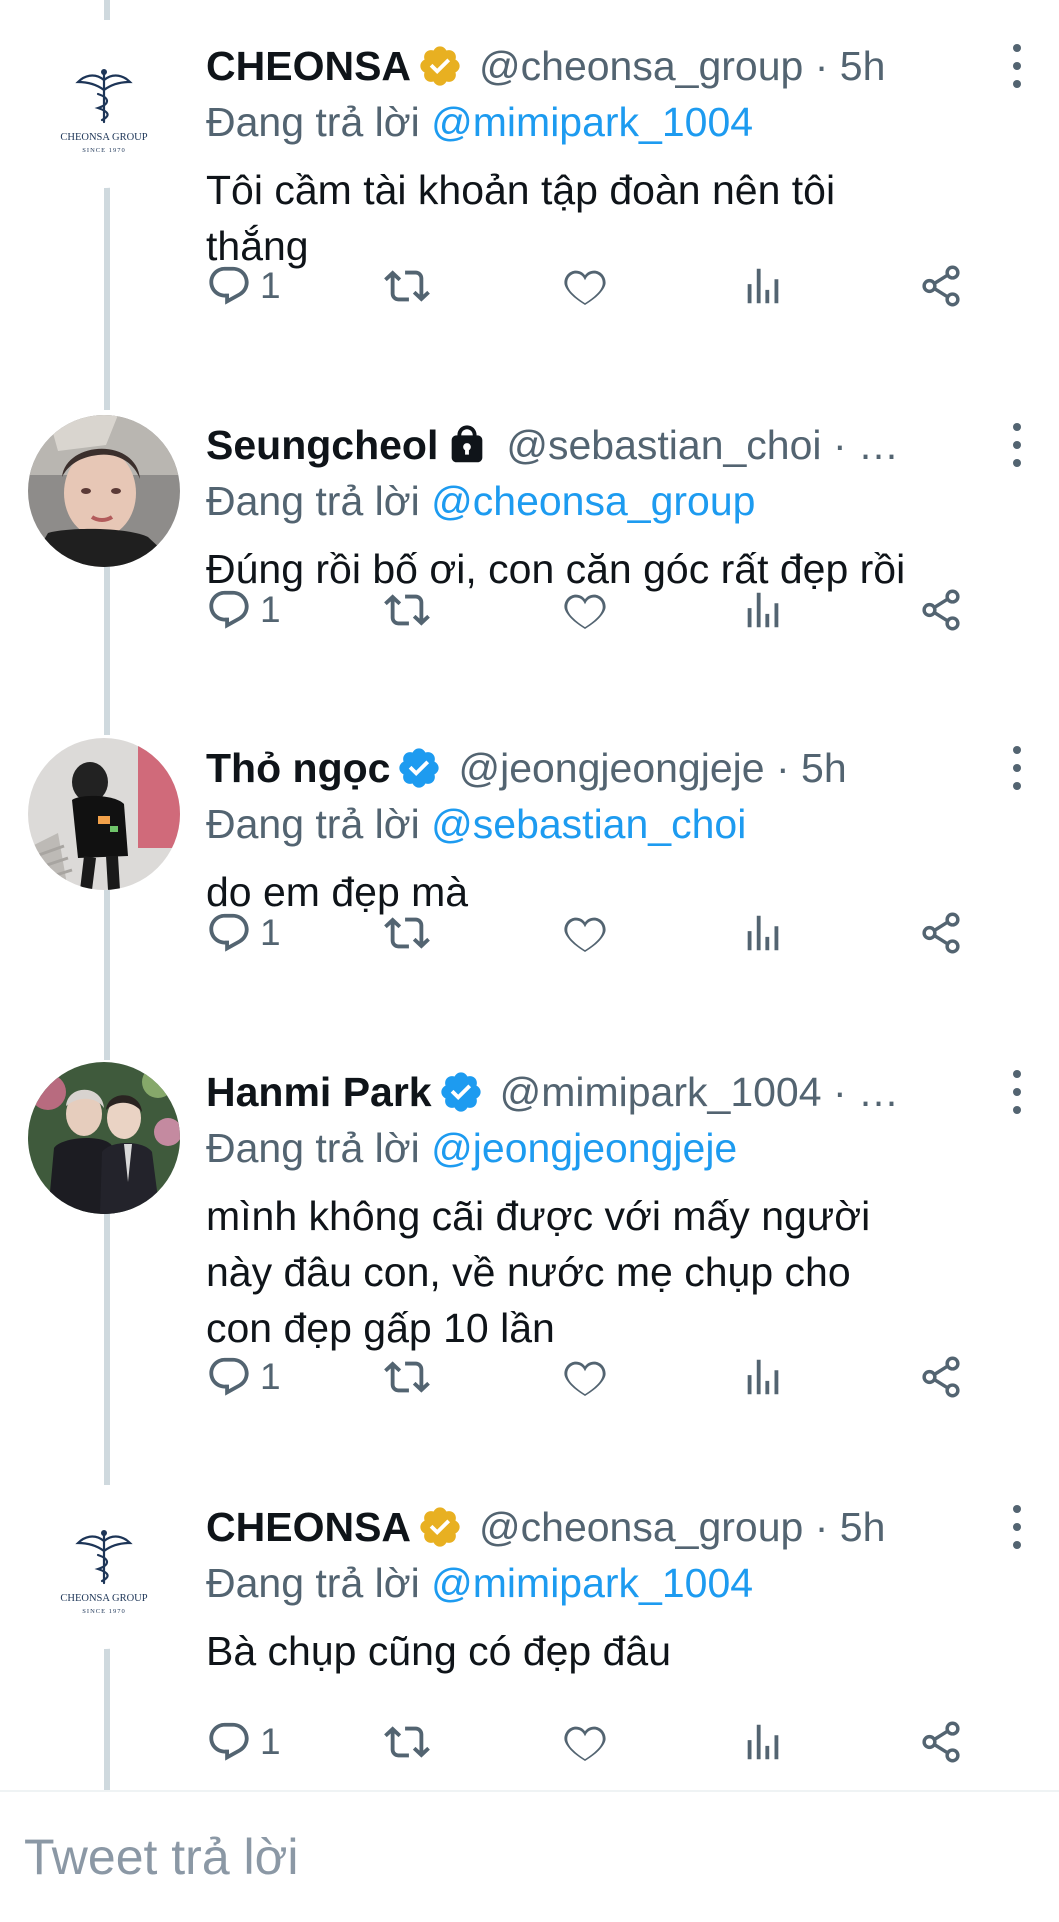 The image size is (1059, 1922). I want to click on display-name: Seungcheol, so click(322, 445).